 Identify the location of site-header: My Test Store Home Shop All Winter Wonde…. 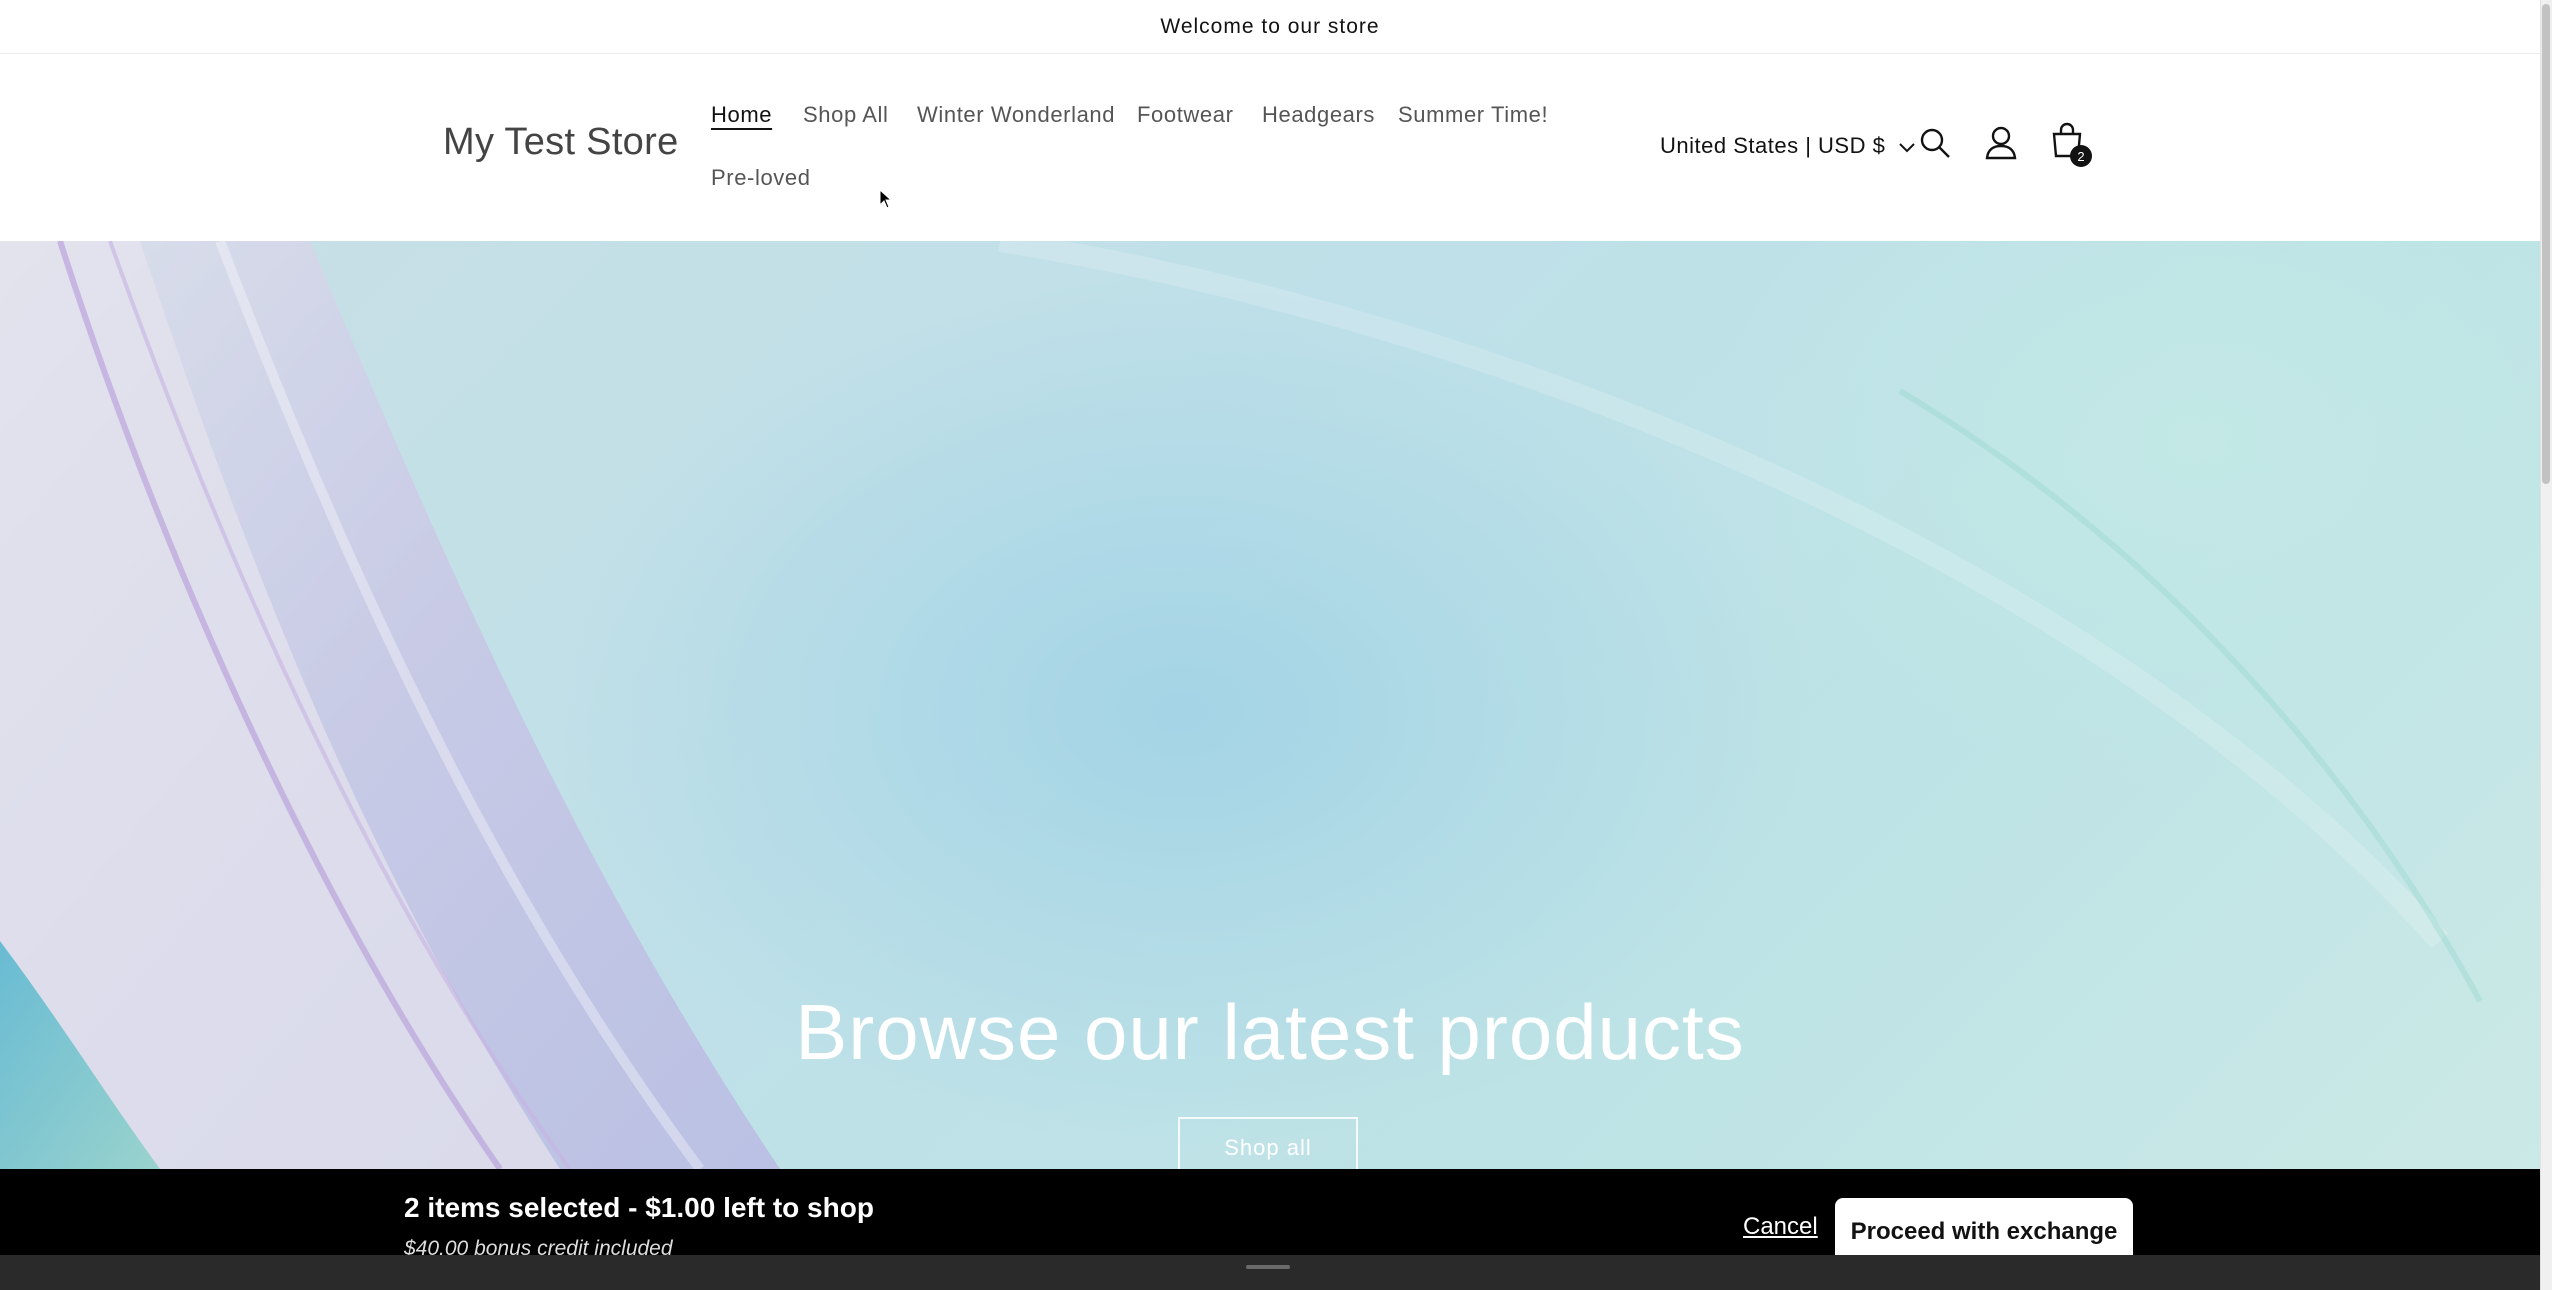
(1270, 147).